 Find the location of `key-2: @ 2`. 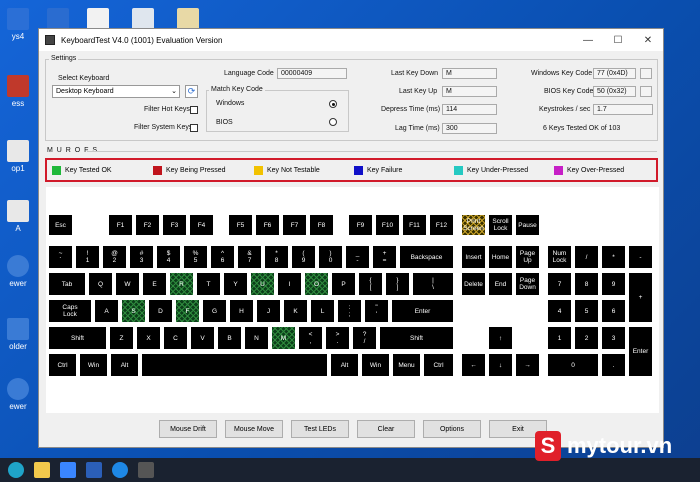

key-2: @ 2 is located at coordinates (114, 257).